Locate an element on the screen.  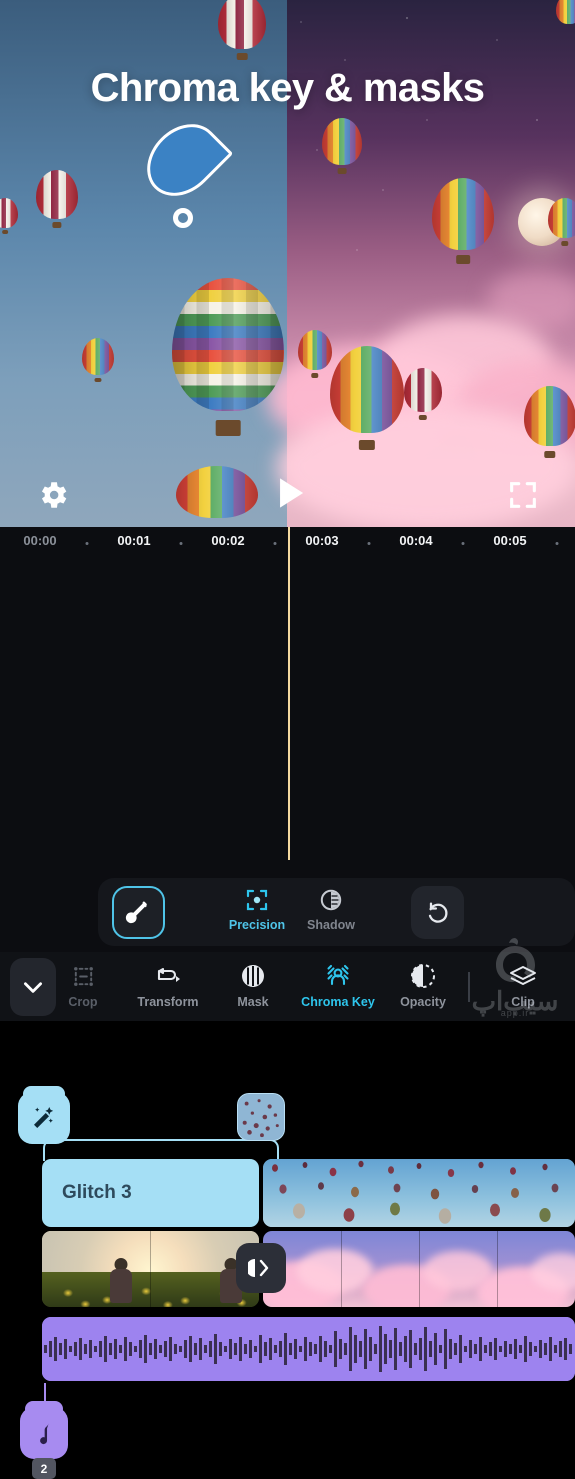
video-clip-balloons-overlay is located at coordinates (419, 1193).